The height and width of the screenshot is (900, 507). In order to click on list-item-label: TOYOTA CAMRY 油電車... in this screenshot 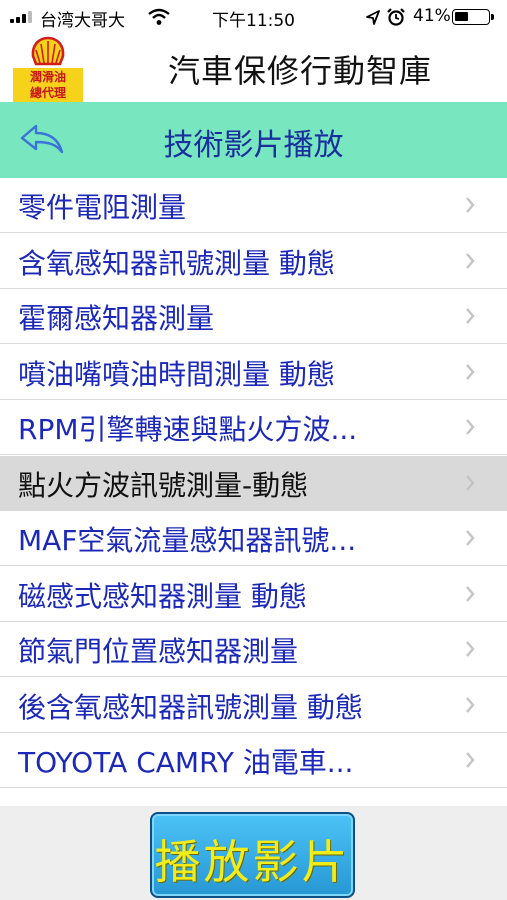, I will do `click(186, 762)`.